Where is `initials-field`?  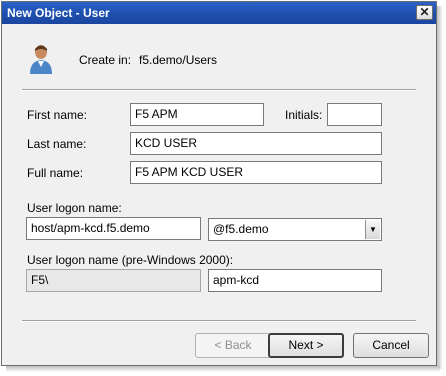
initials-field is located at coordinates (354, 114).